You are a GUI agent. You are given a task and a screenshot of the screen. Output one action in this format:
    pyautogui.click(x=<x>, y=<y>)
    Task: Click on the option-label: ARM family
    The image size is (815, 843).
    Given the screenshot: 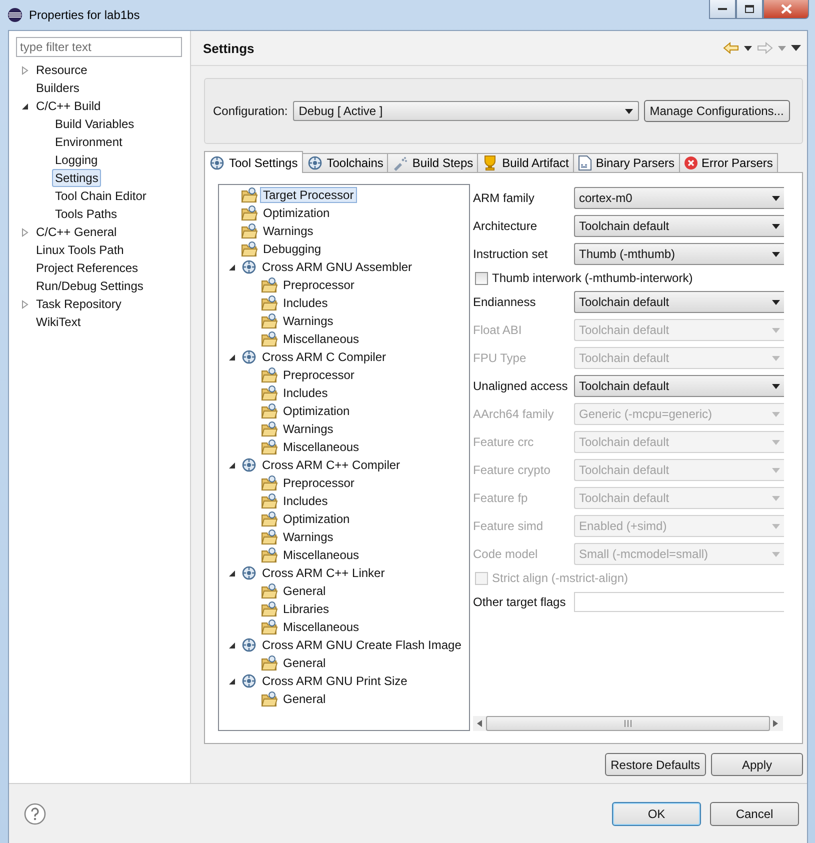 What is the action you would take?
    pyautogui.click(x=504, y=198)
    